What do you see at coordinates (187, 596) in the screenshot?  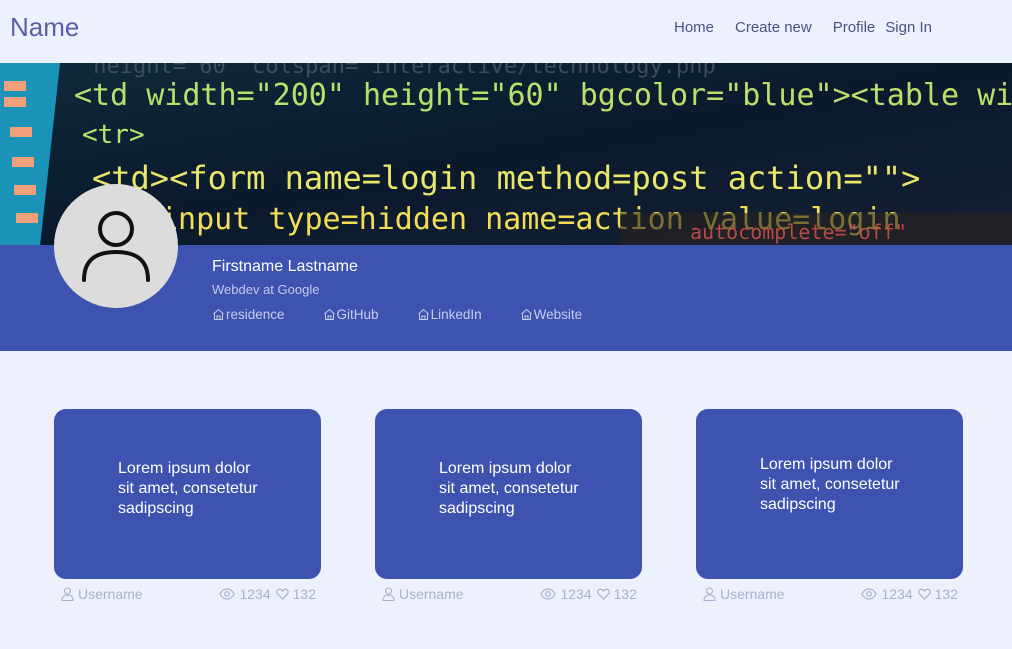 I see `post-card-meta-1: Username 1234 132` at bounding box center [187, 596].